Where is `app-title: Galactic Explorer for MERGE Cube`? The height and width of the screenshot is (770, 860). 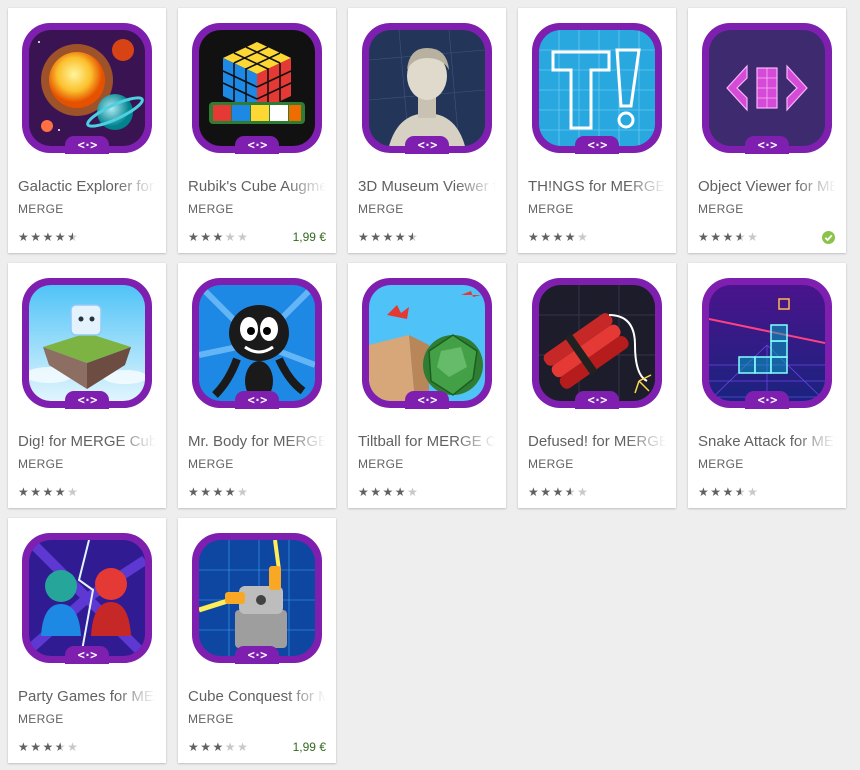 app-title: Galactic Explorer for MERGE Cube is located at coordinates (87, 187).